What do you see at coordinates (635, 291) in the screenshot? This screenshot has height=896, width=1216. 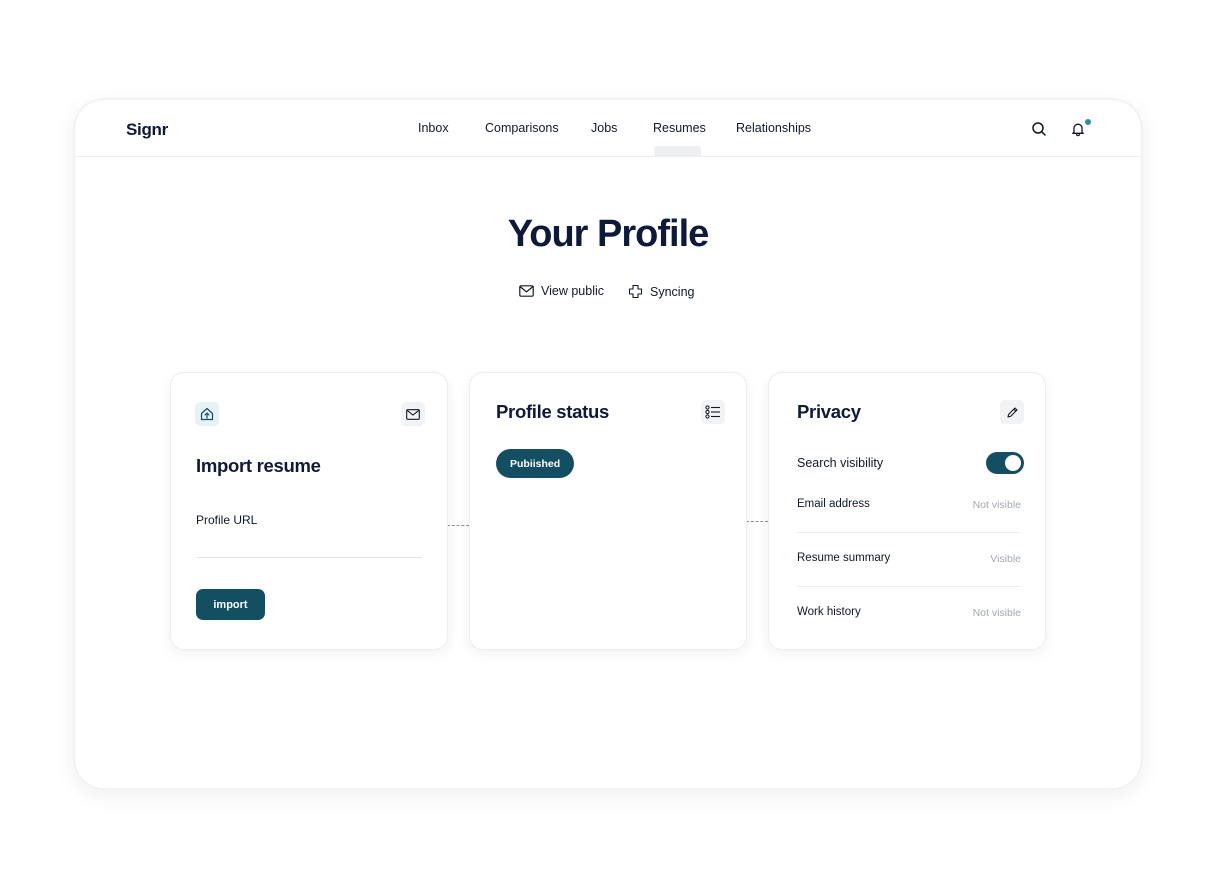 I see `puzzle-icon` at bounding box center [635, 291].